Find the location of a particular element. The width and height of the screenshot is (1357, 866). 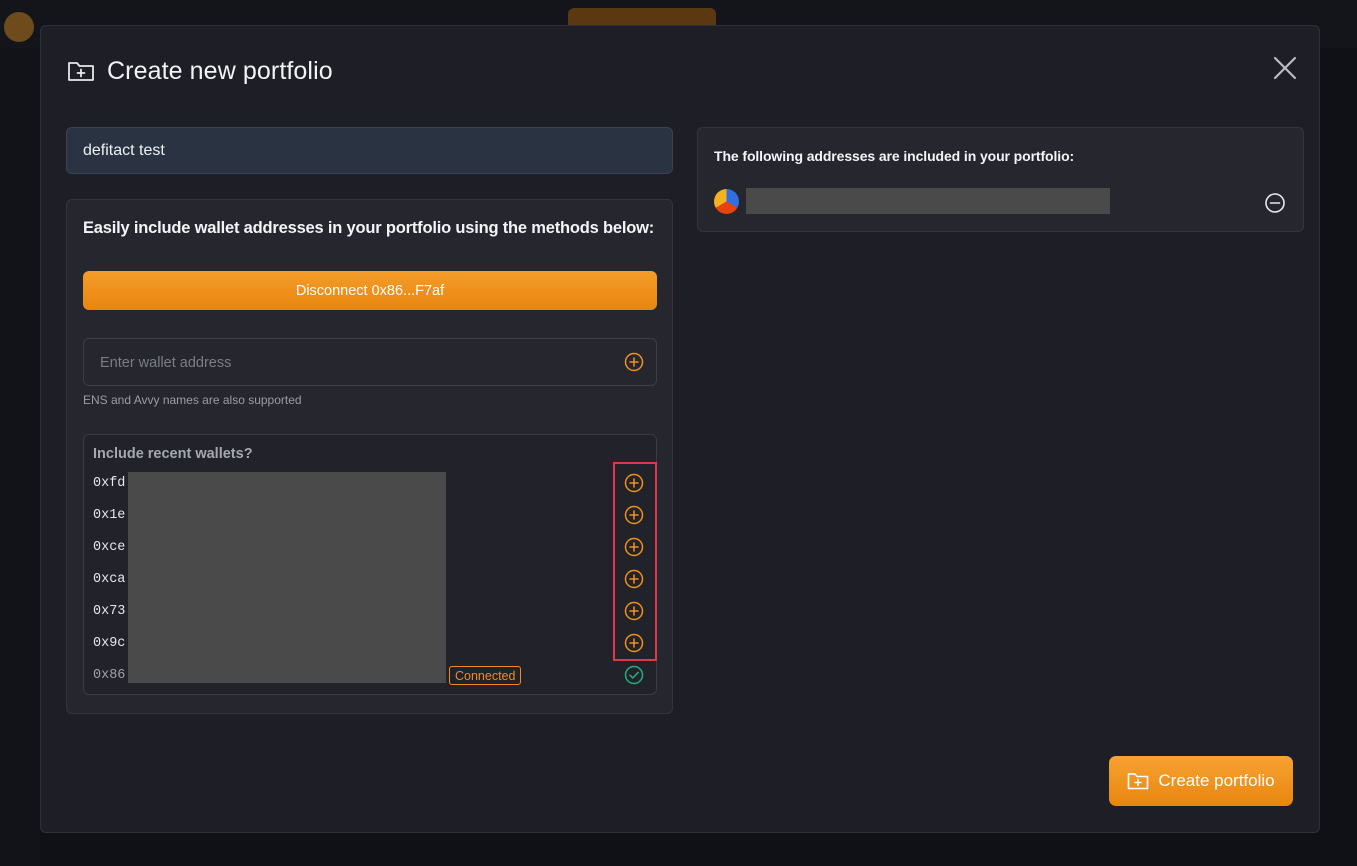

wallet-address: 0xca is located at coordinates (109, 579).